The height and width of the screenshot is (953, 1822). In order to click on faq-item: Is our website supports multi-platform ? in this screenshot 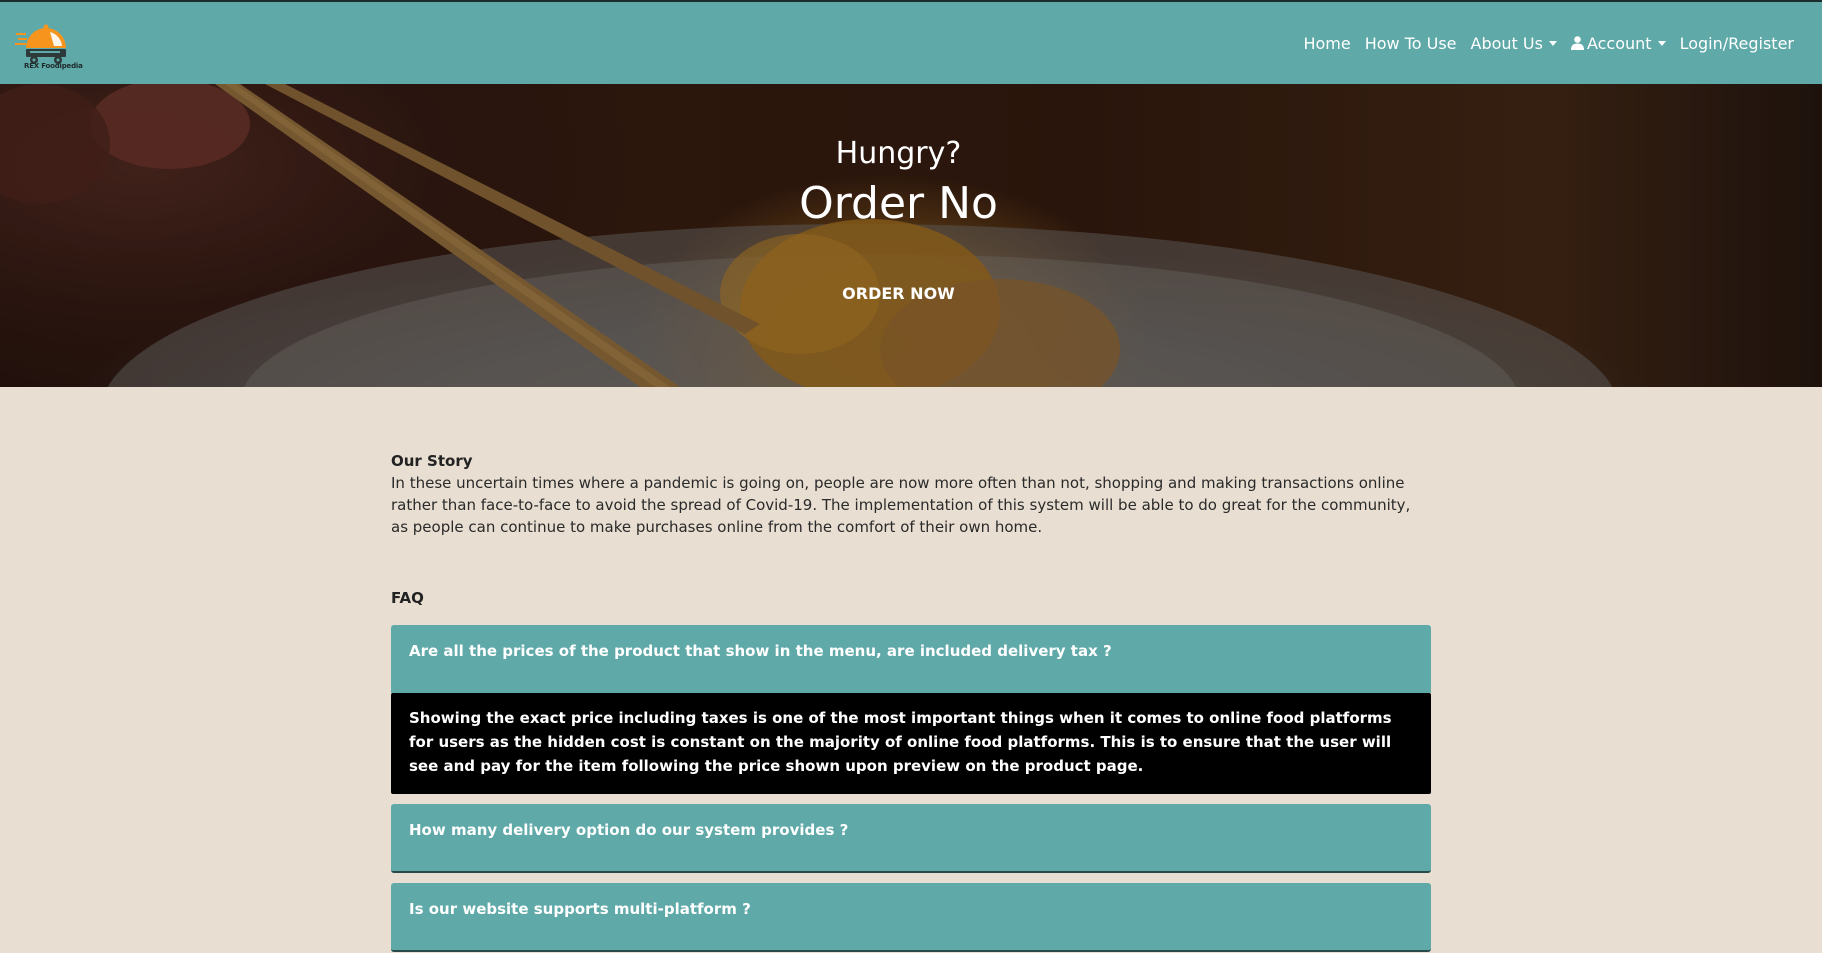, I will do `click(911, 917)`.